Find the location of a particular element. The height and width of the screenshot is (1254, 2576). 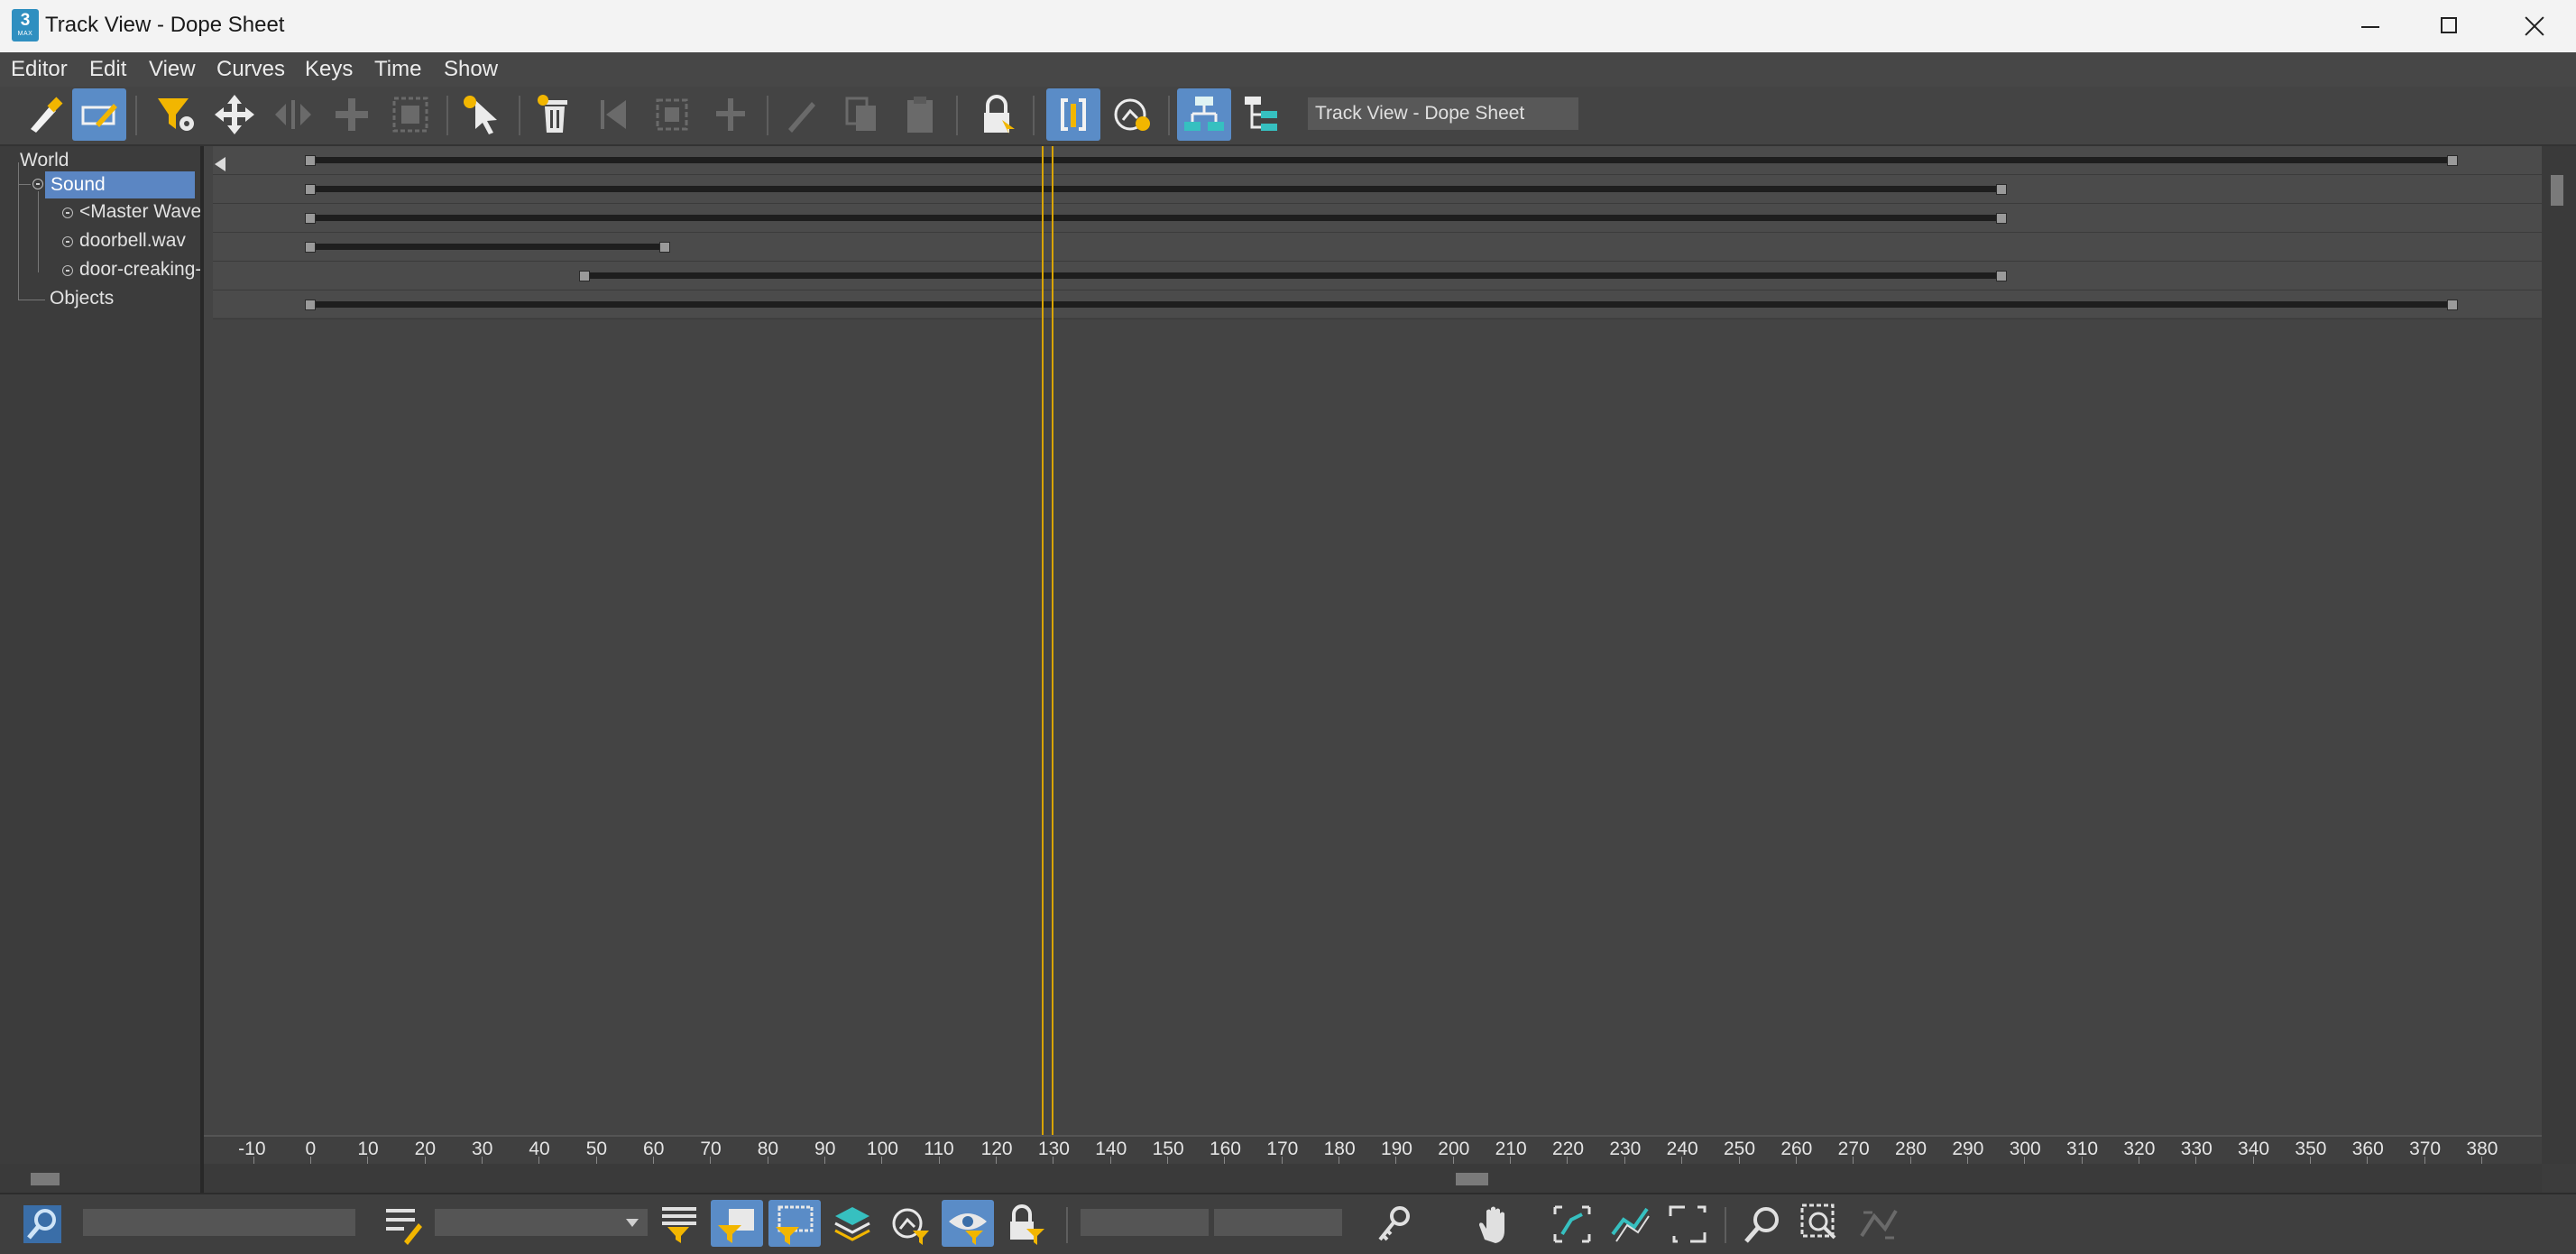

menu-keys: Keys is located at coordinates (329, 69).